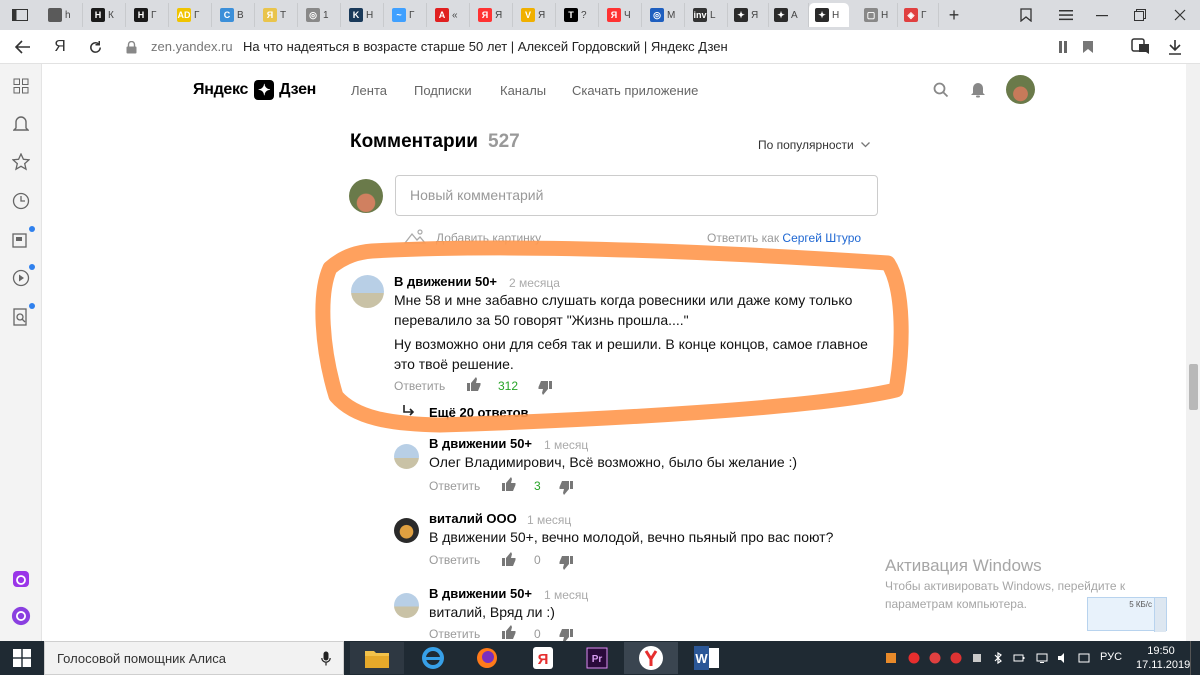 The height and width of the screenshot is (675, 1200). Describe the element at coordinates (1088, 47) in the screenshot. I see `bookmark-page-icon` at that location.